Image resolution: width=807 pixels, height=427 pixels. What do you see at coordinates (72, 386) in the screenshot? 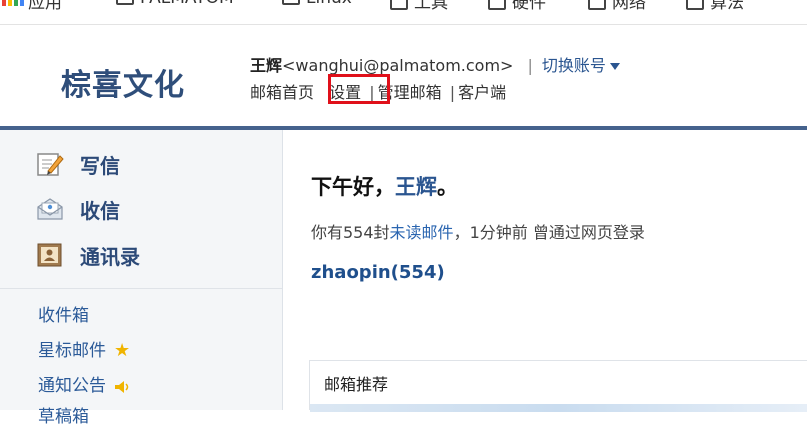
I see `folder-label: 通知公告` at bounding box center [72, 386].